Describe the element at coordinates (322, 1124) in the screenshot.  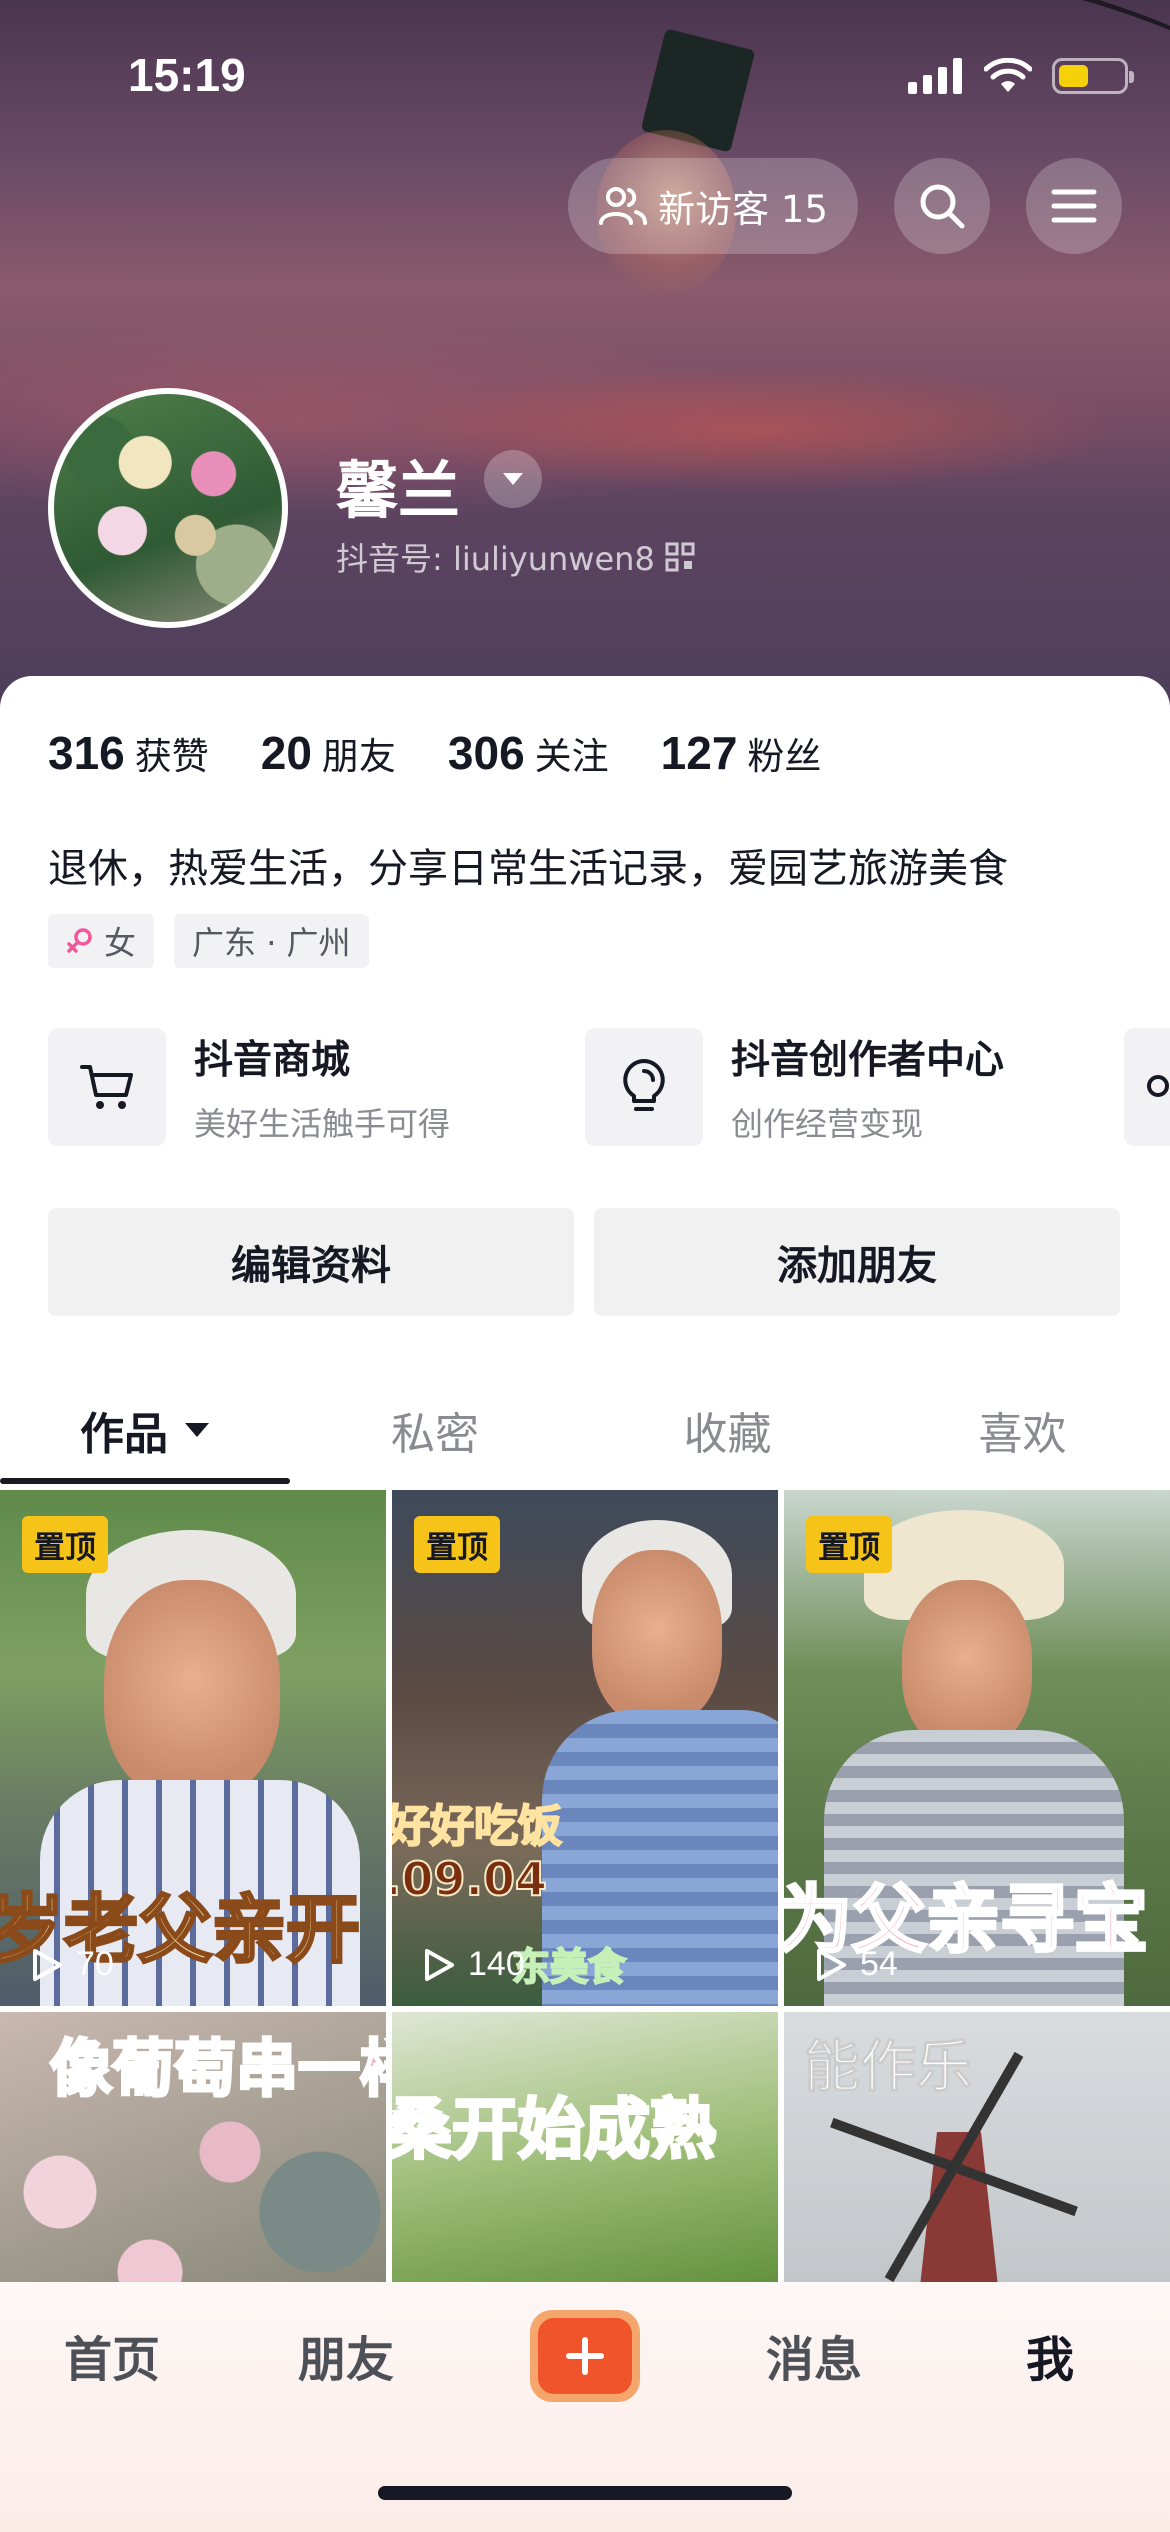
I see `service-subtitle: 美好生活触手可得` at that location.